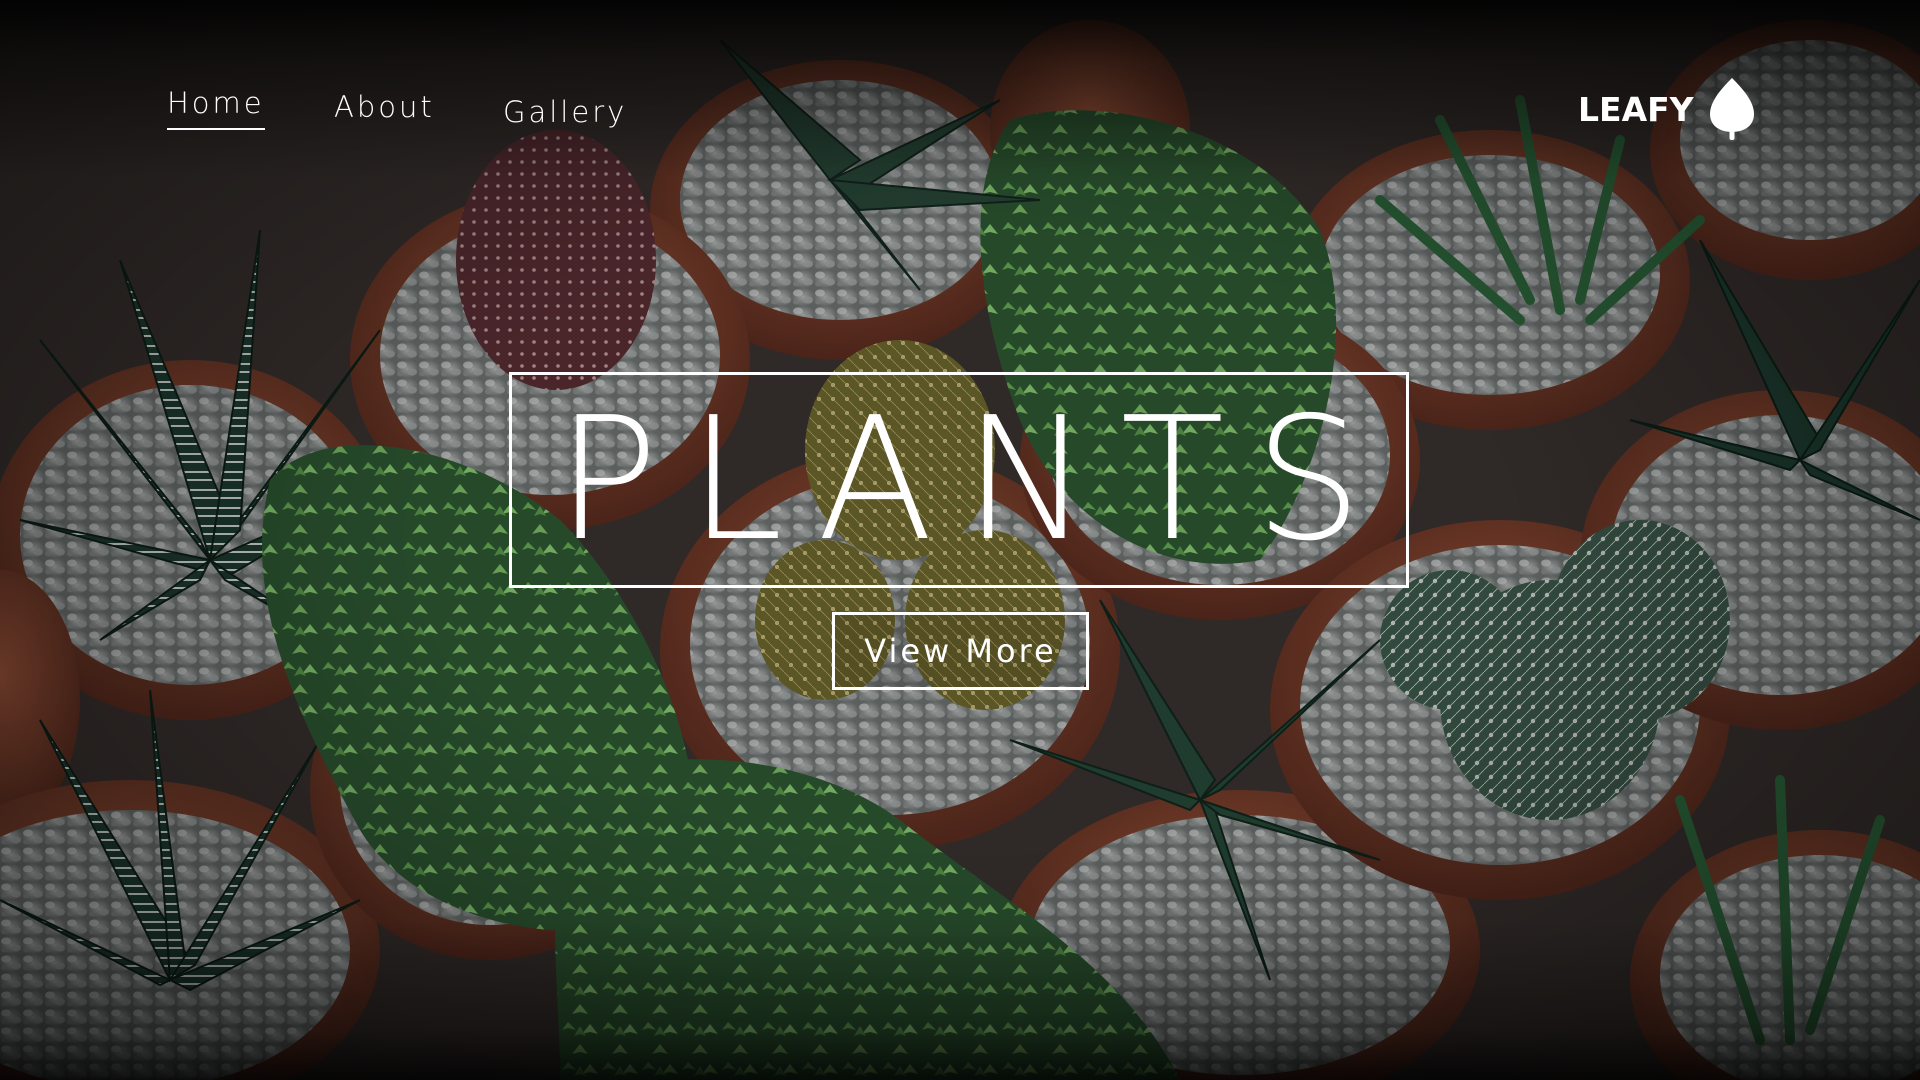 This screenshot has width=1920, height=1080. Describe the element at coordinates (216, 108) in the screenshot. I see `nav-link-home: Home` at that location.